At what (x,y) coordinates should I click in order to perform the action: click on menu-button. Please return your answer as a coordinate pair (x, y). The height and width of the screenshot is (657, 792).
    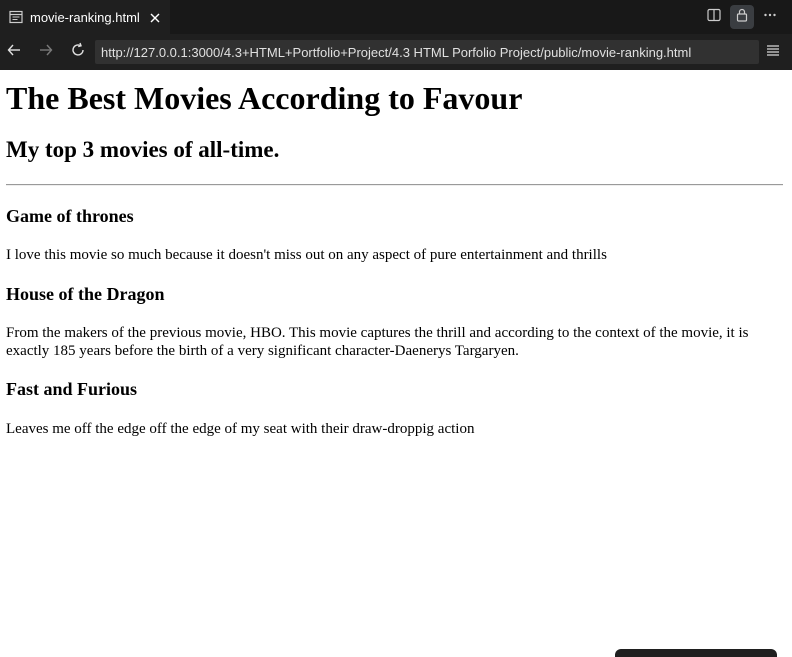
    Looking at the image, I should click on (773, 52).